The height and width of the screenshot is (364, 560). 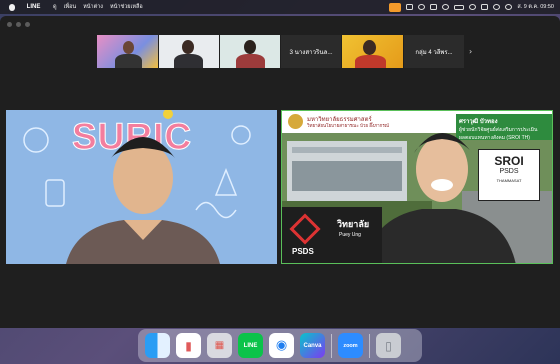 What do you see at coordinates (12, 7) in the screenshot?
I see `apple-menu-icon` at bounding box center [12, 7].